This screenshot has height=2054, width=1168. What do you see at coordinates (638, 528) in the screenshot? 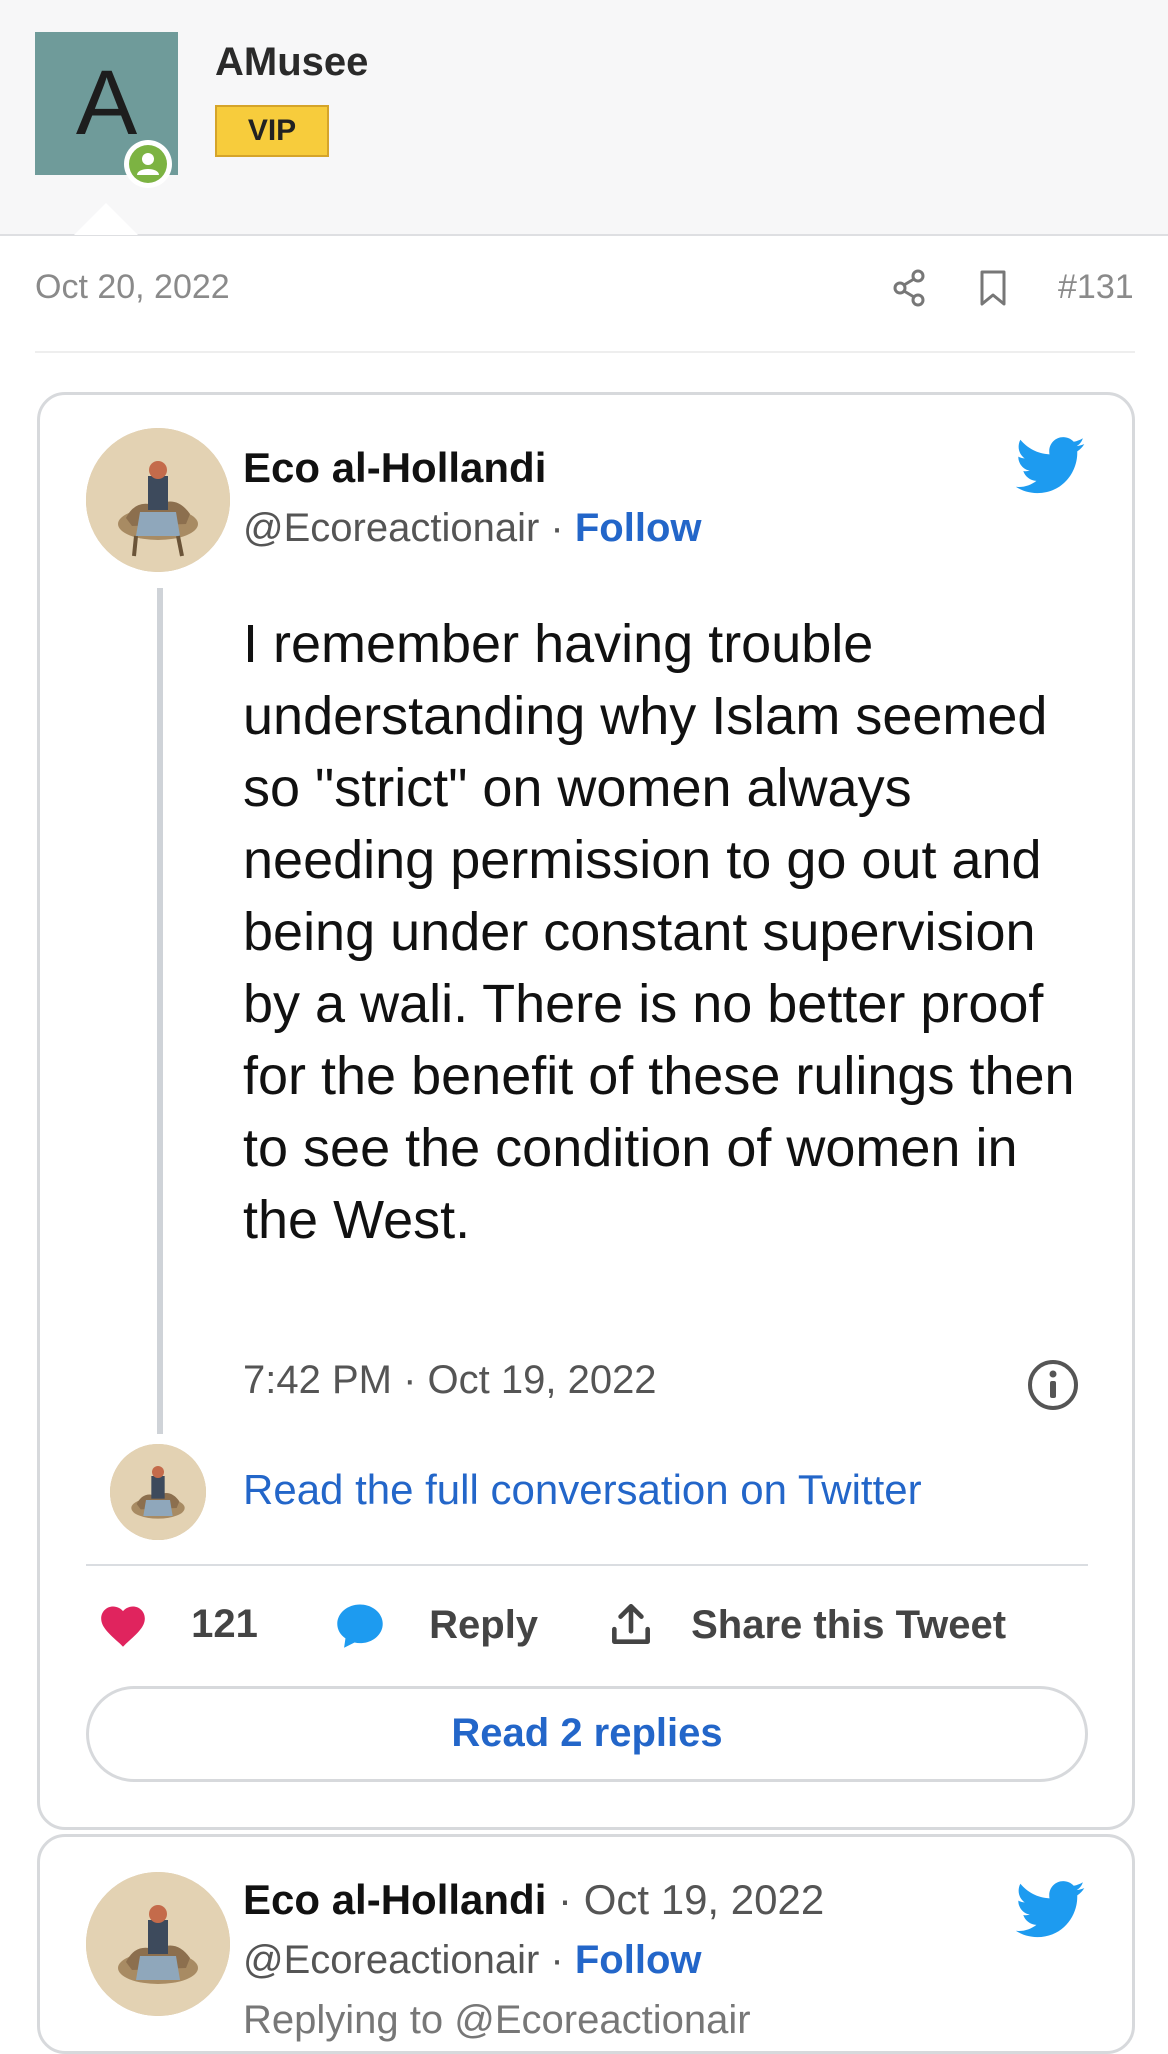
I see `follow-link: Follow` at bounding box center [638, 528].